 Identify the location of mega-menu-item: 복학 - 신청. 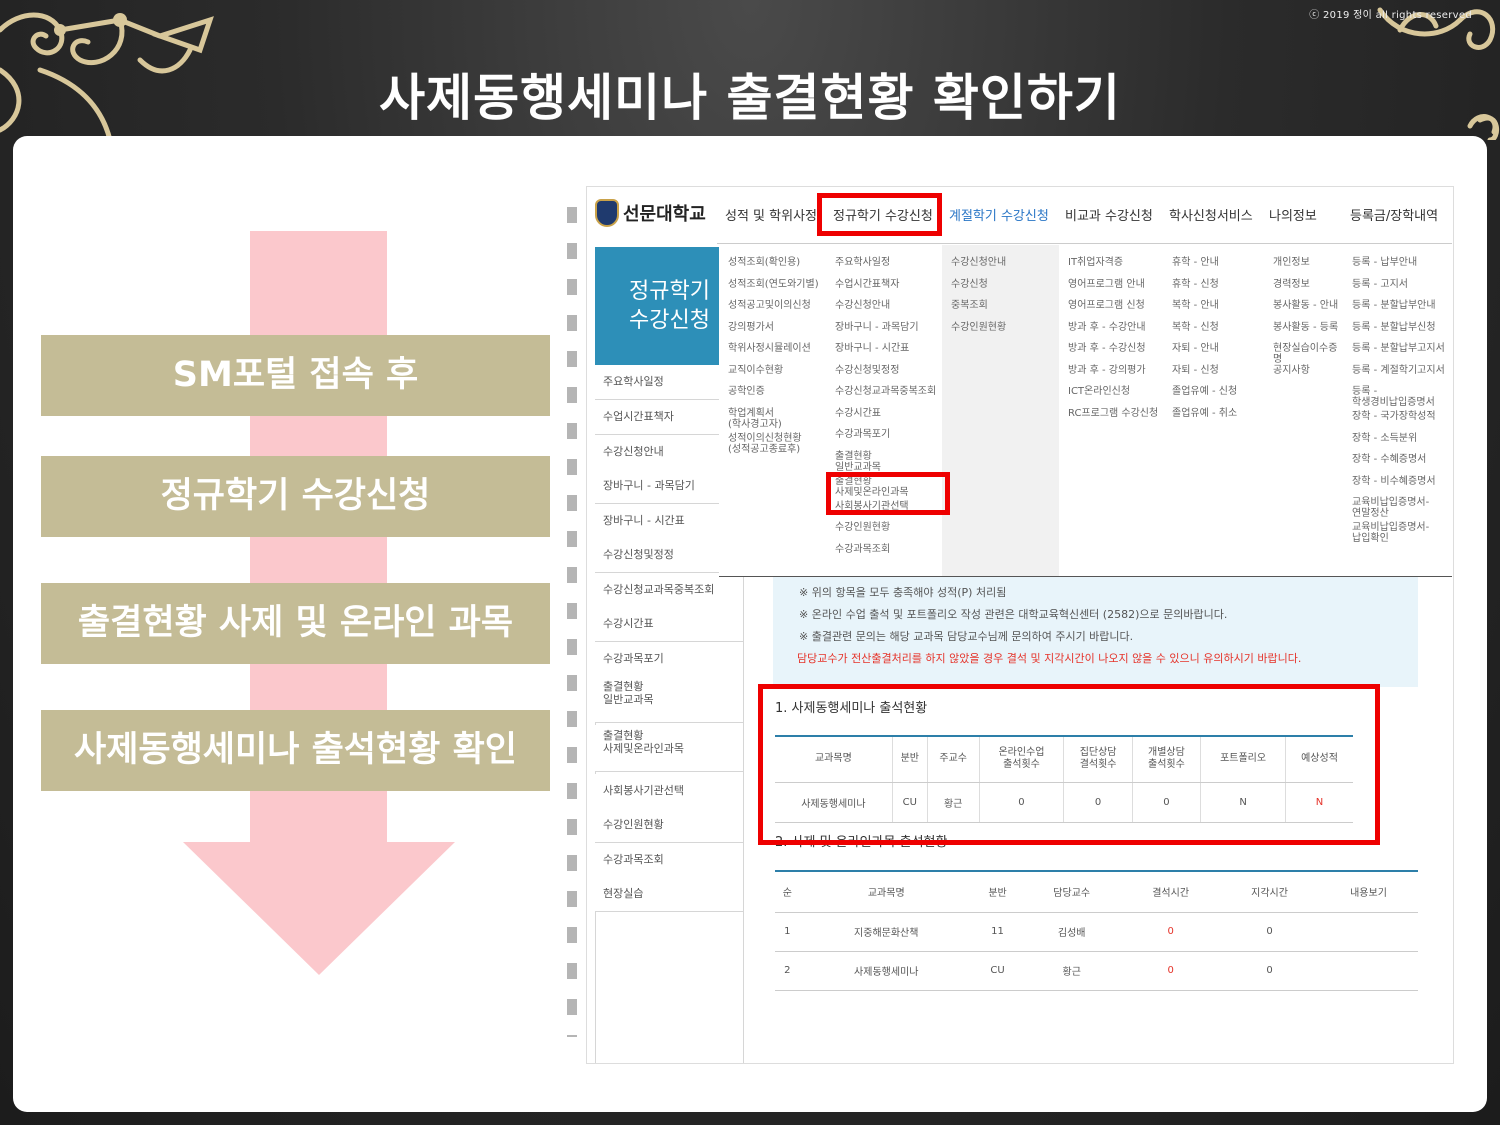
(1195, 327).